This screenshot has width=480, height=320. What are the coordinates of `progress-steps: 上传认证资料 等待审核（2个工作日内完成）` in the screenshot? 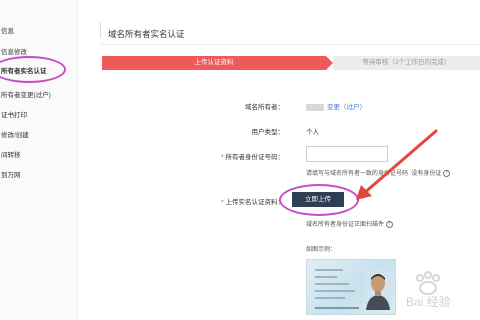 It's located at (291, 63).